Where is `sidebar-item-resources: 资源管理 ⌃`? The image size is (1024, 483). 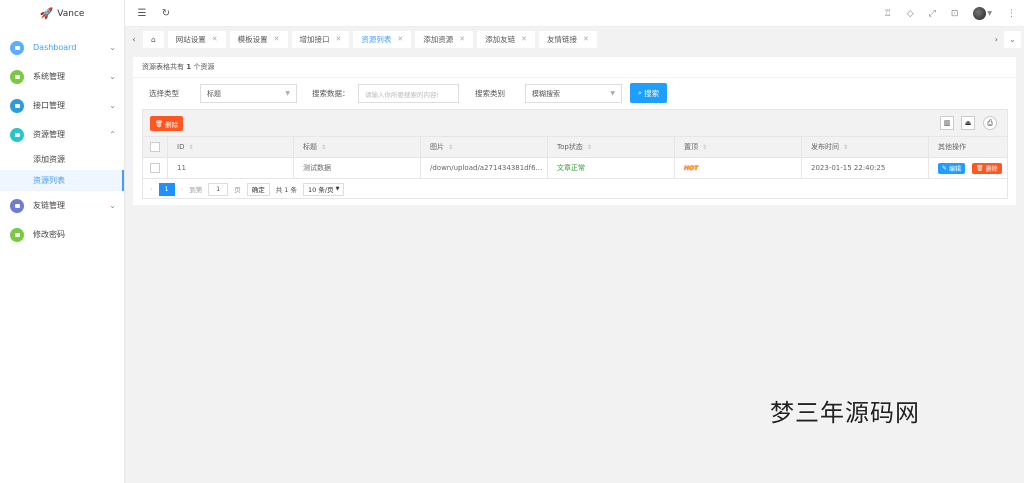 sidebar-item-resources: 资源管理 ⌃ is located at coordinates (62, 134).